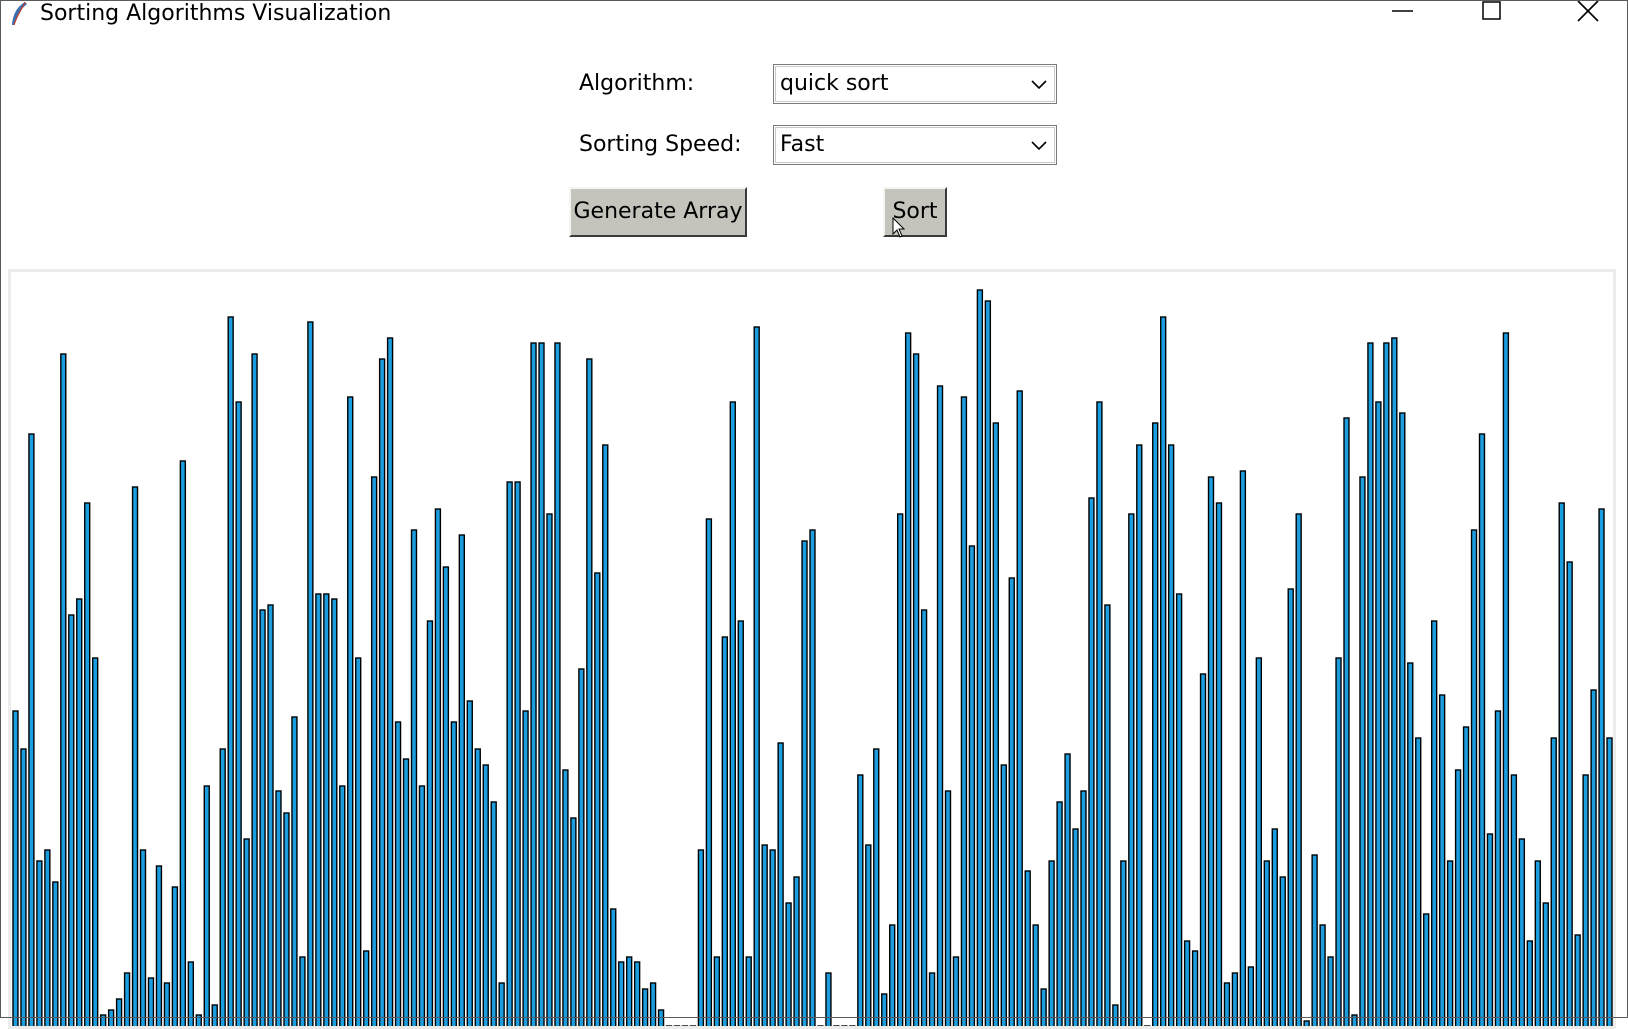 Image resolution: width=1628 pixels, height=1029 pixels. I want to click on close-button, so click(1589, 14).